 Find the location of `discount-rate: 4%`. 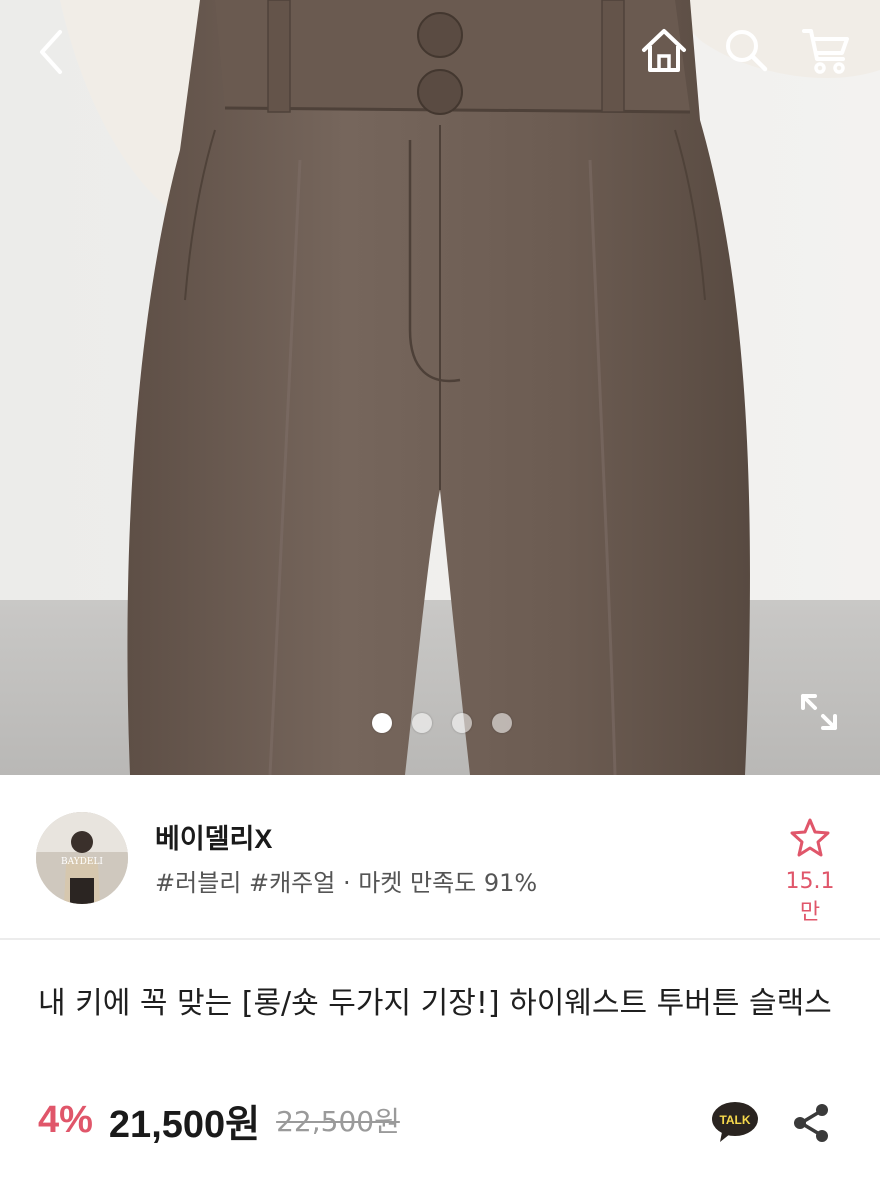

discount-rate: 4% is located at coordinates (65, 1119).